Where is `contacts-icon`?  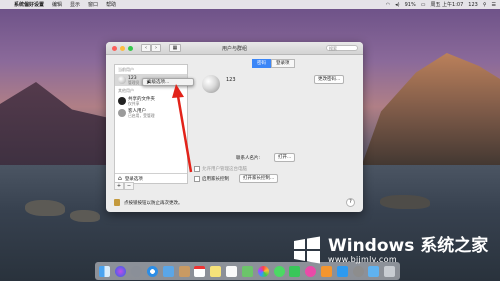 contacts-icon is located at coordinates (184, 271).